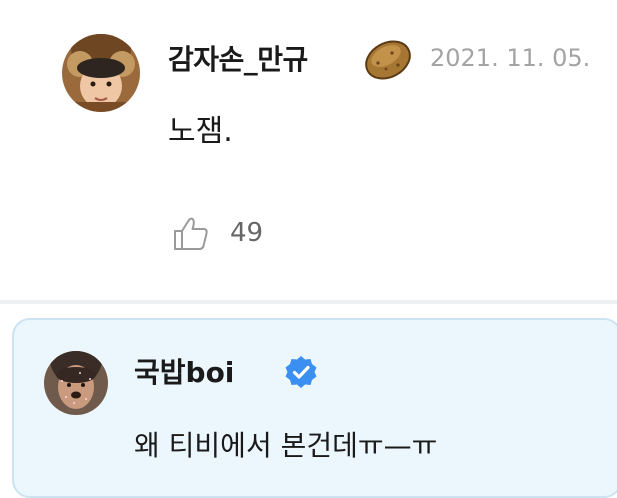 This screenshot has height=498, width=617. What do you see at coordinates (191, 234) in the screenshot?
I see `thumbs-up-icon` at bounding box center [191, 234].